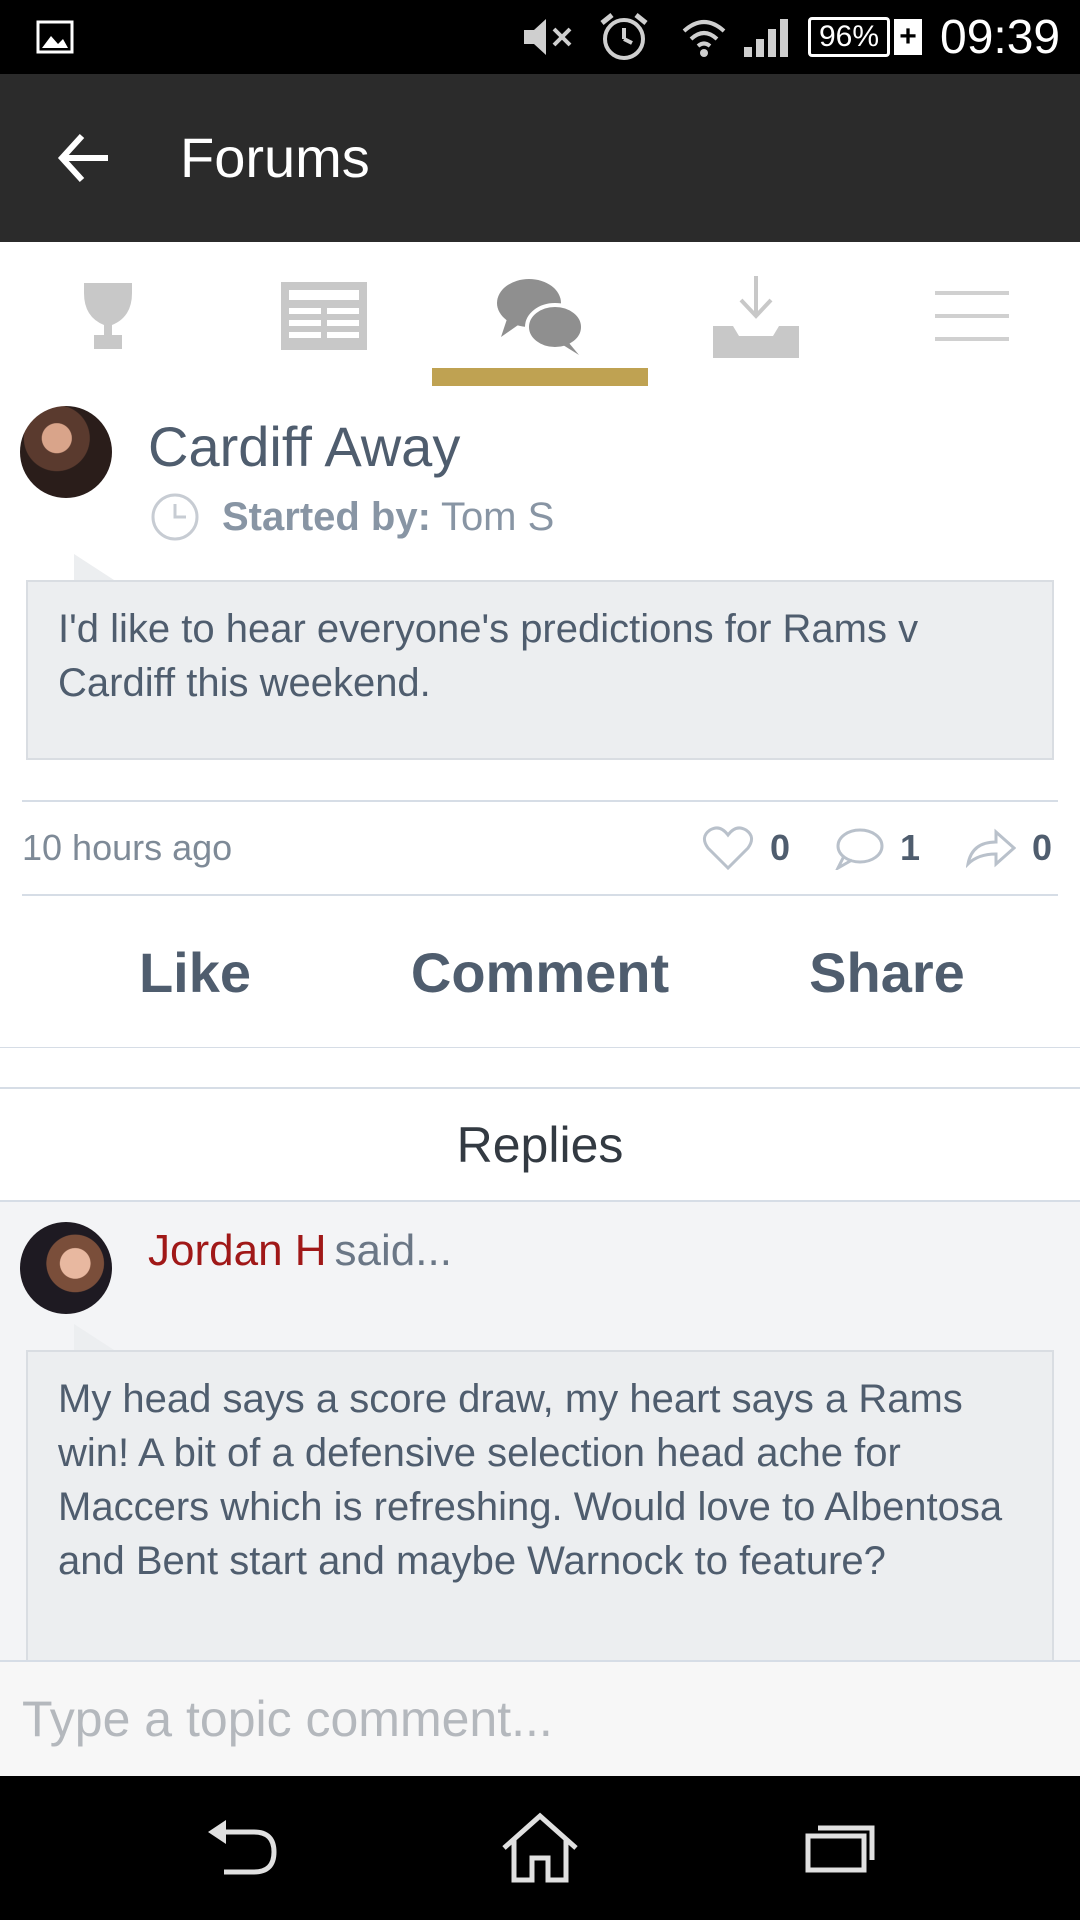  Describe the element at coordinates (624, 37) in the screenshot. I see `alarm-icon` at that location.